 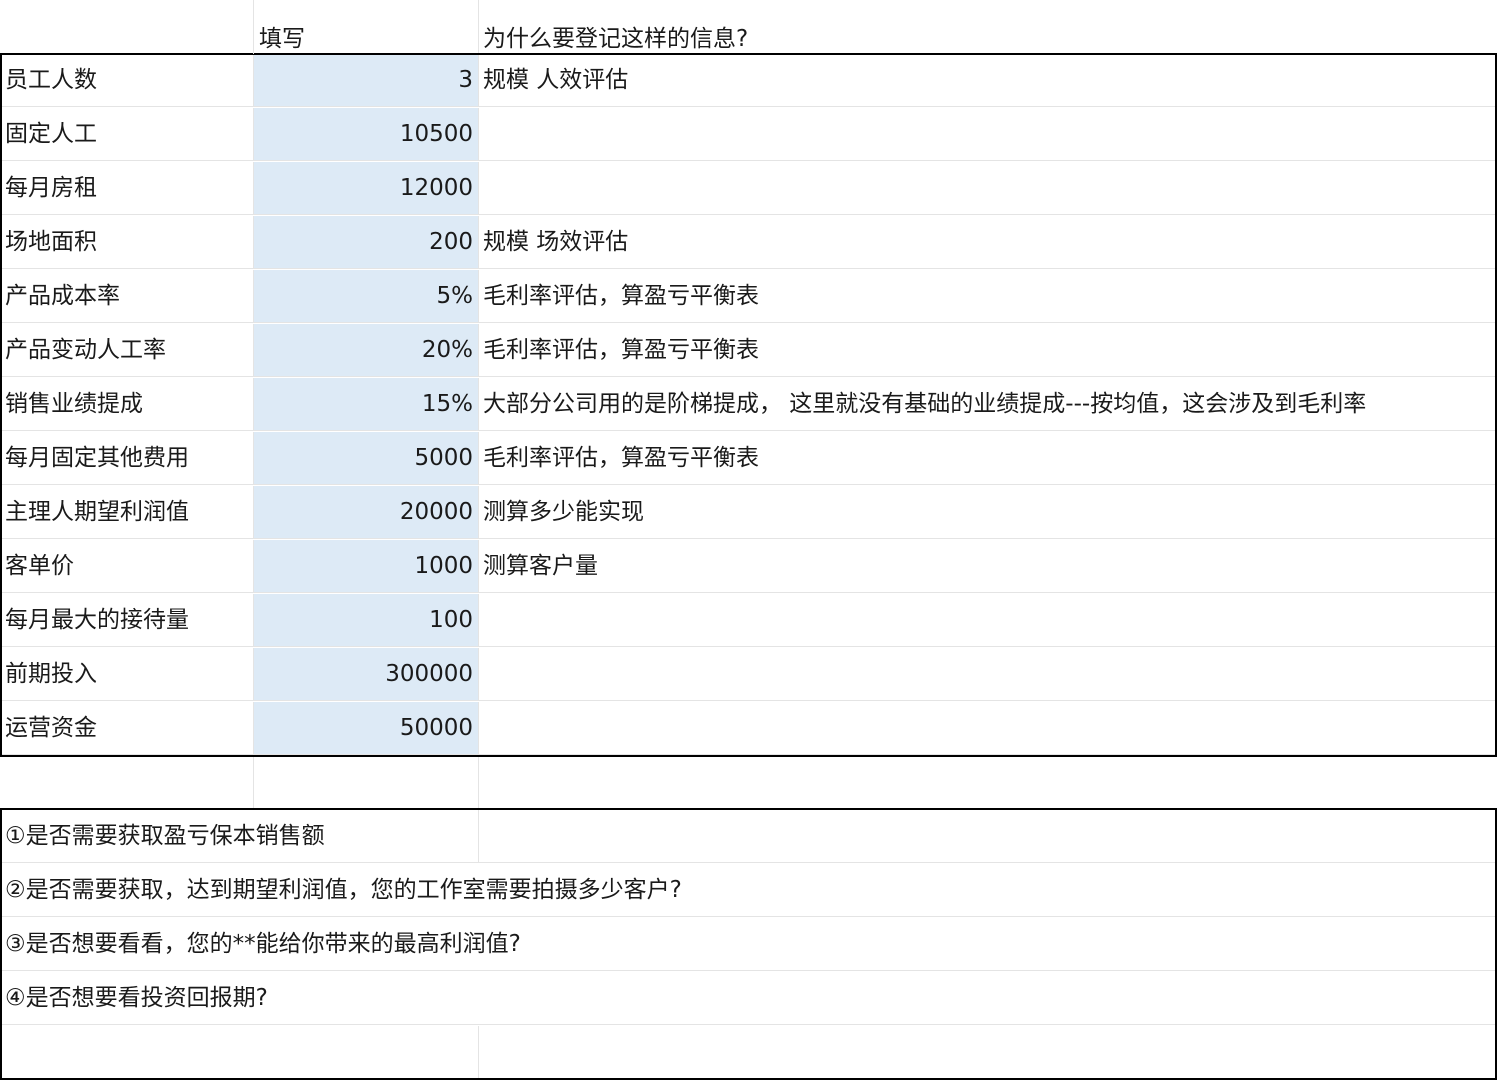 I want to click on table-row: 场地面积 200 规模 场效评估, so click(x=748, y=243).